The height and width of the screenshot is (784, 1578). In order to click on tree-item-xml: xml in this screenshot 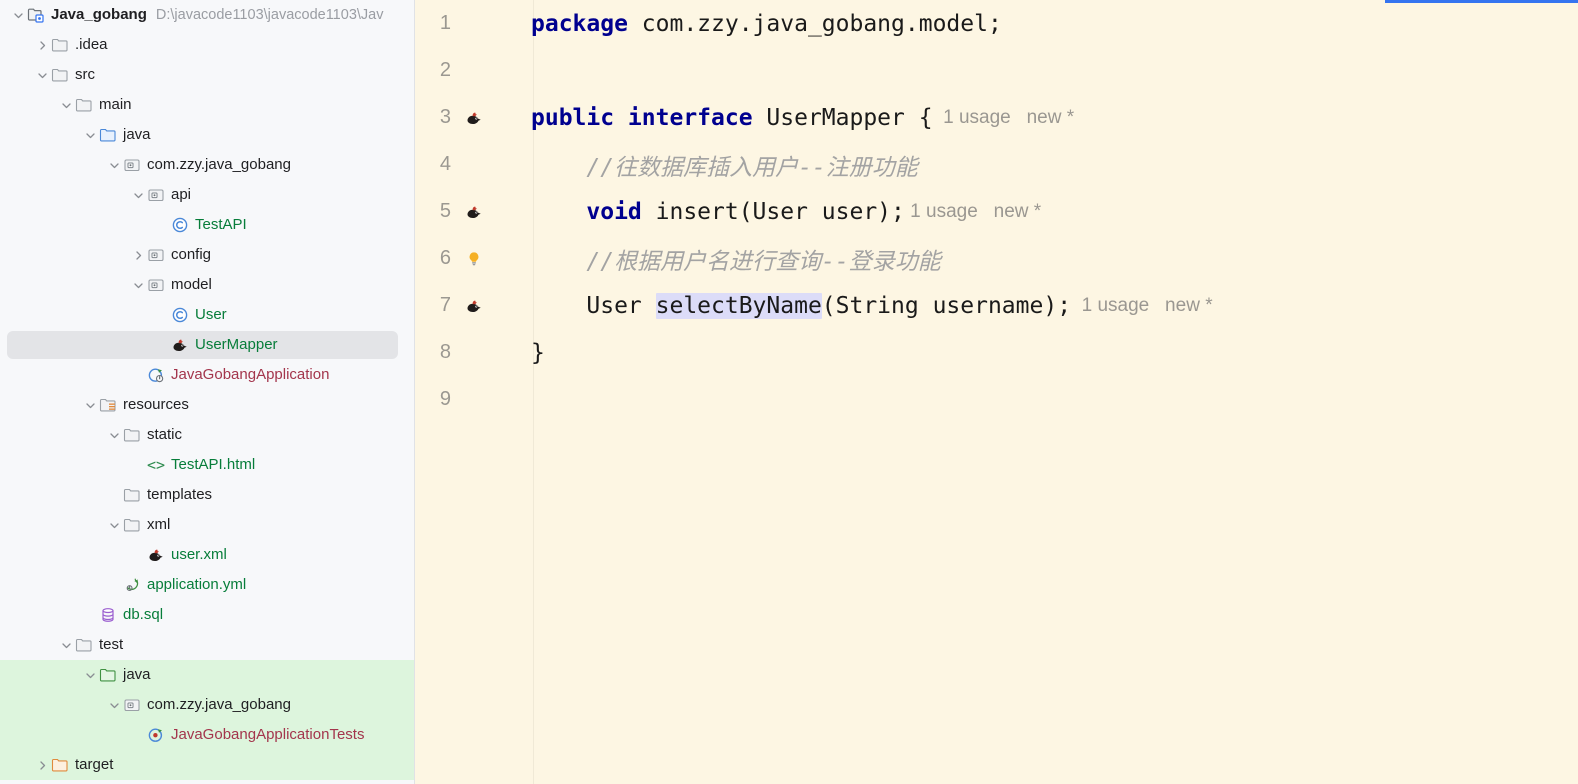, I will do `click(207, 525)`.